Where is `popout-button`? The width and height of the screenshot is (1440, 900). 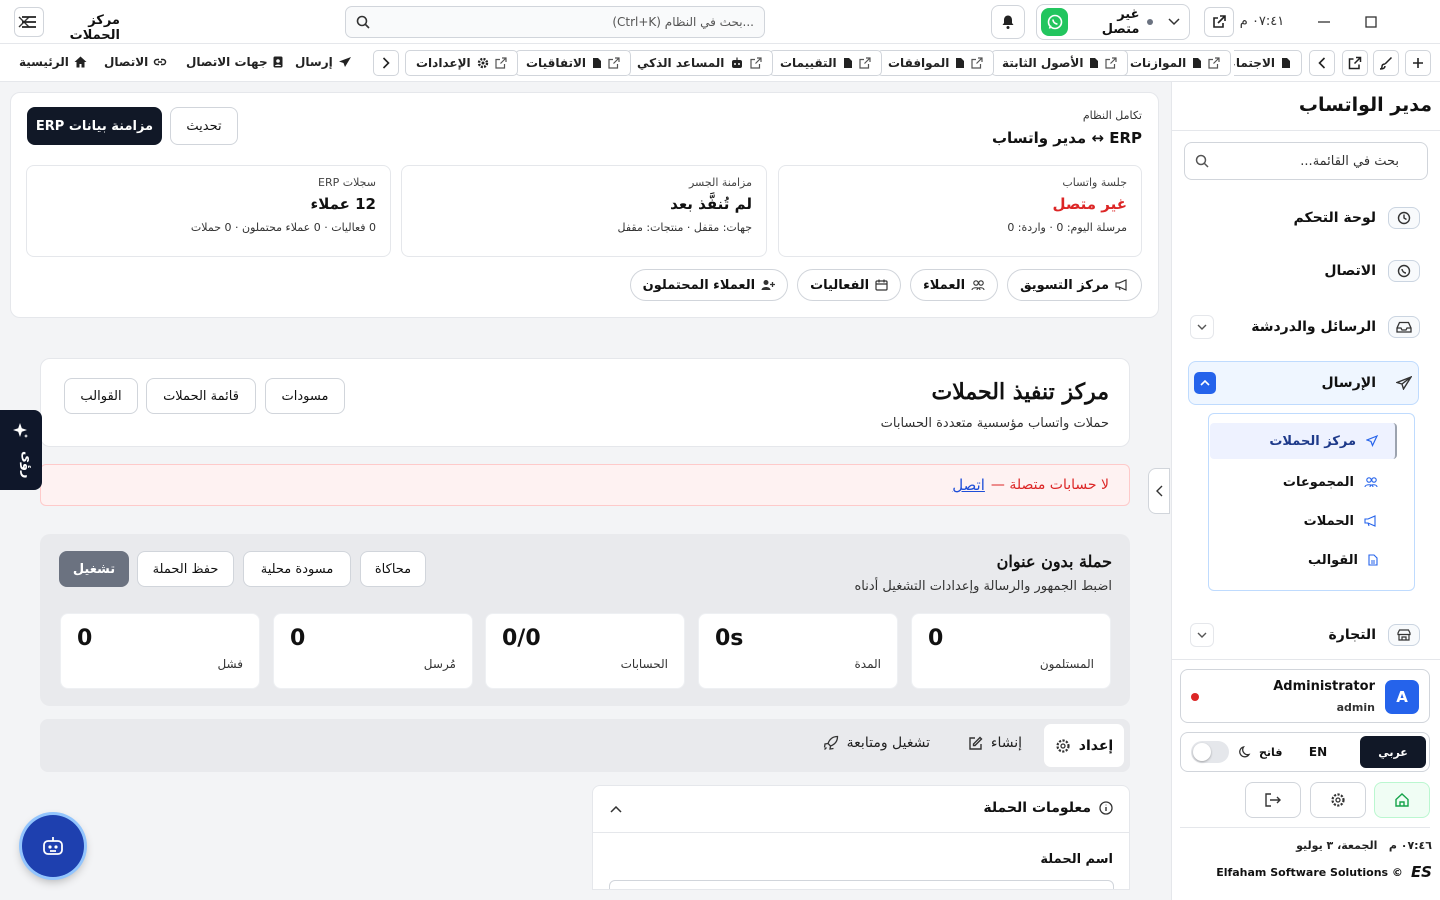 popout-button is located at coordinates (1355, 63).